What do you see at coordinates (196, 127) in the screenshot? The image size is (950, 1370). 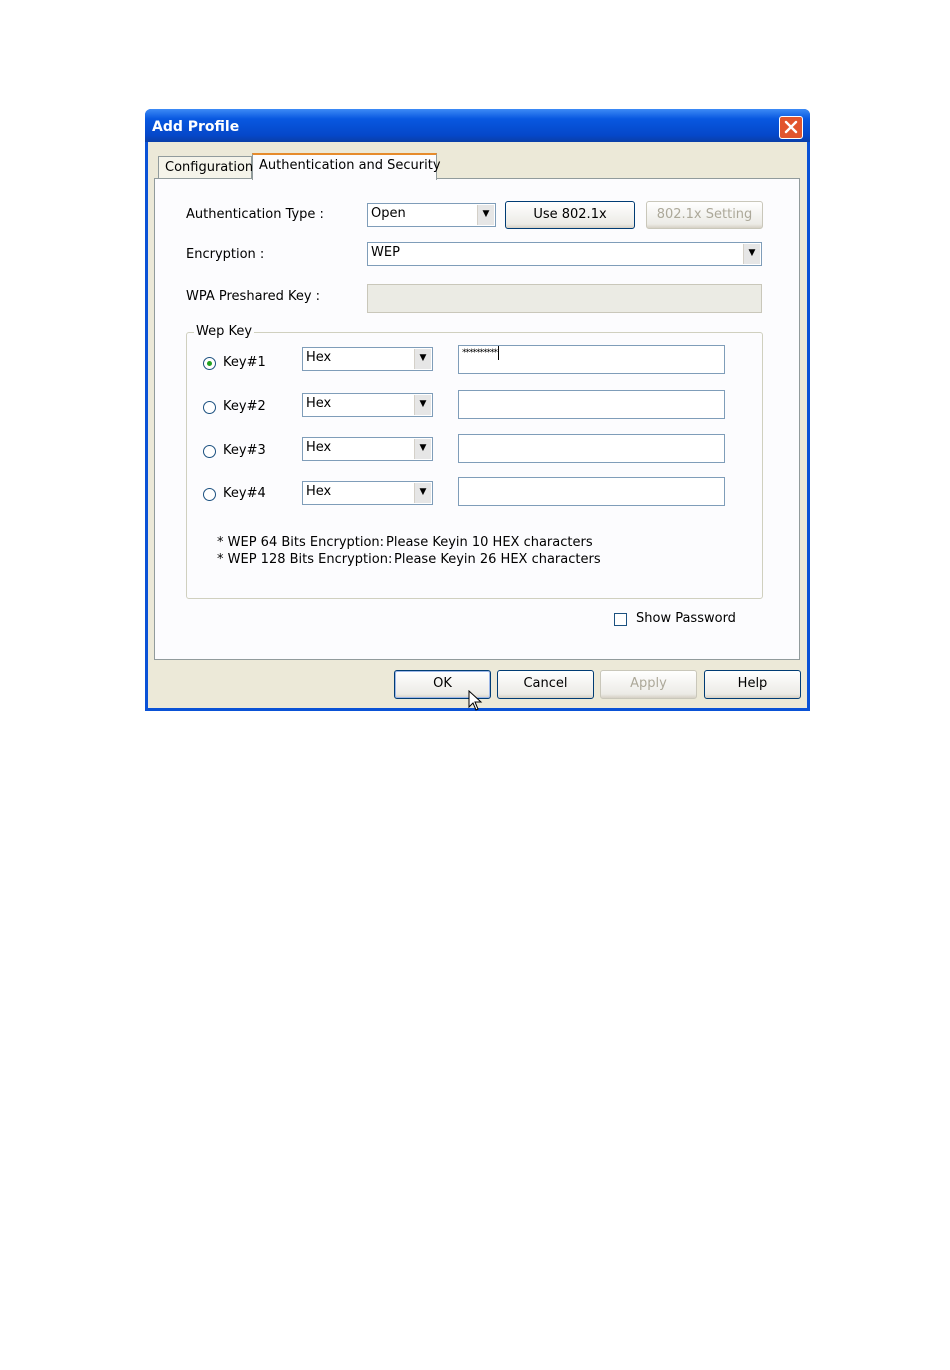 I see `dialog-title: Add Profile` at bounding box center [196, 127].